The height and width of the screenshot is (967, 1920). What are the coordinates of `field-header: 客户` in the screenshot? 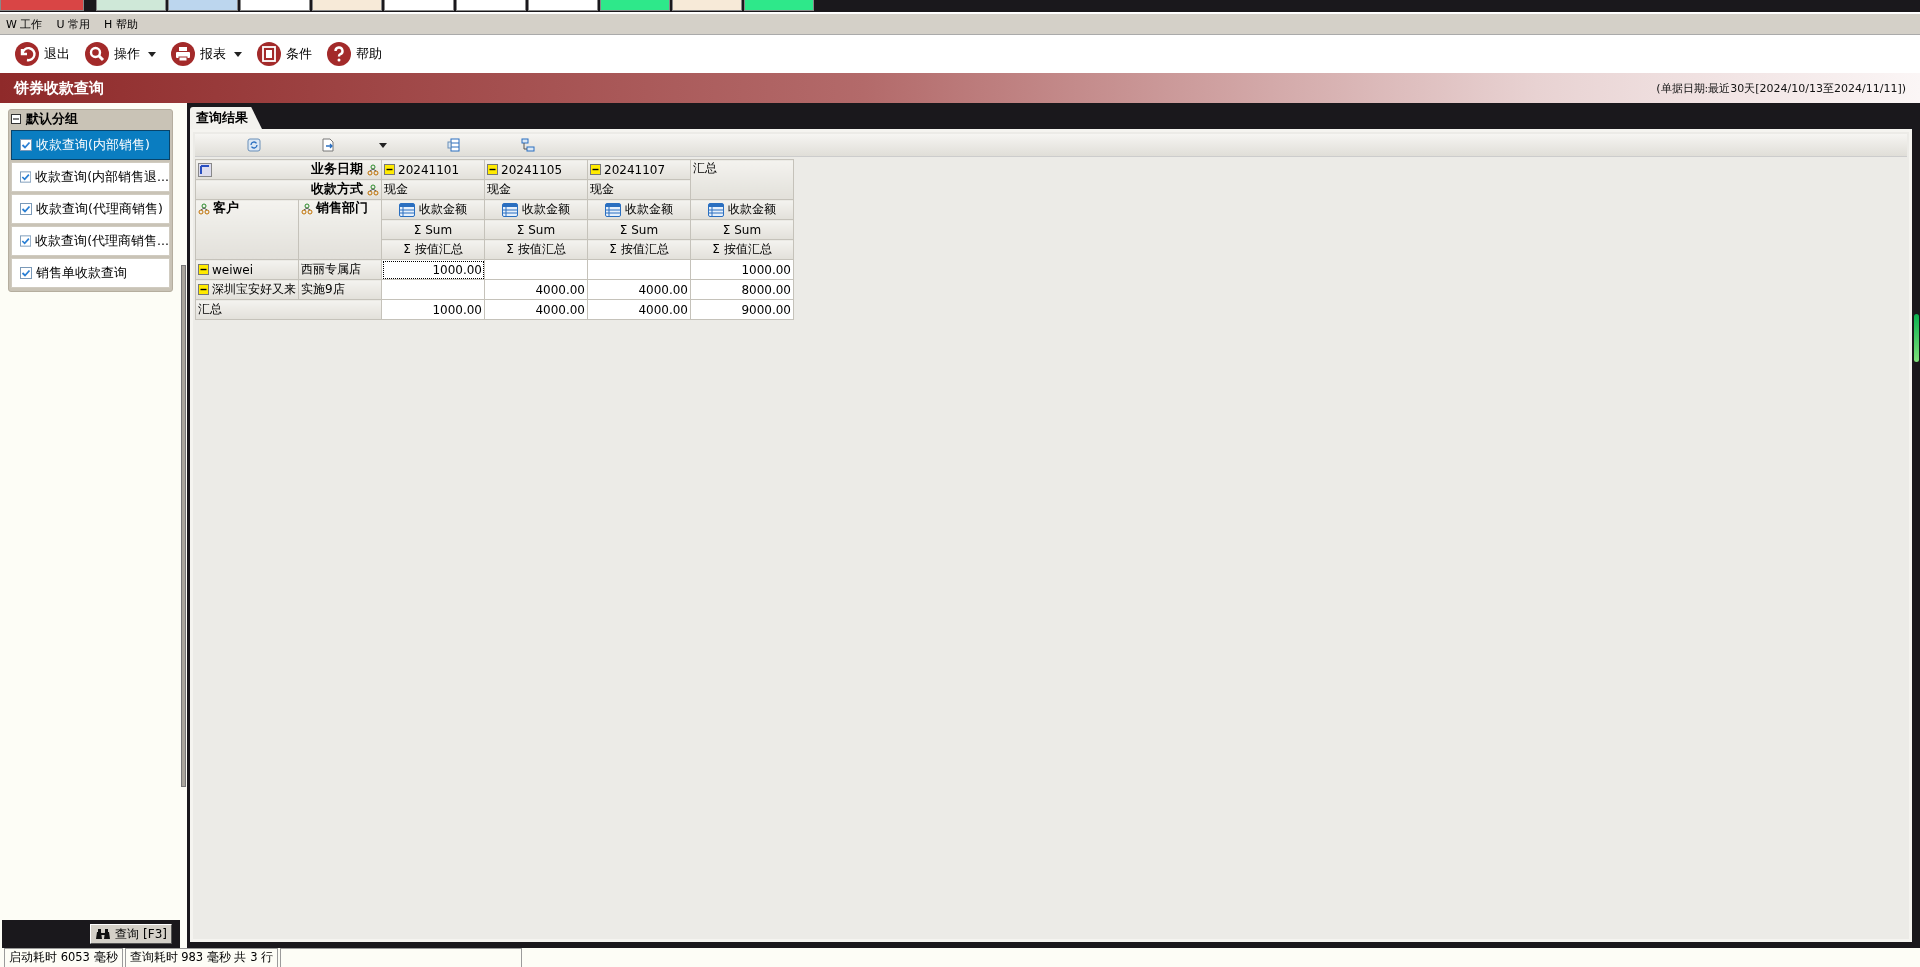 It's located at (247, 229).